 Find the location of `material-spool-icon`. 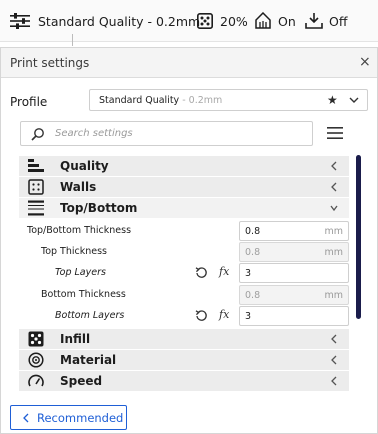

material-spool-icon is located at coordinates (36, 360).